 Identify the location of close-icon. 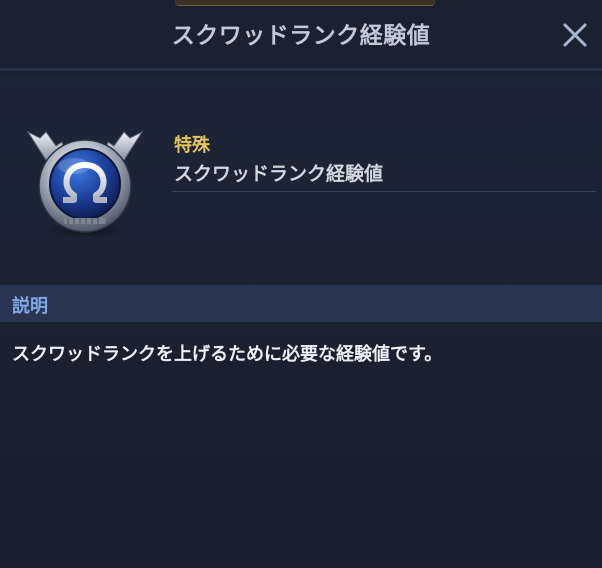
(575, 35).